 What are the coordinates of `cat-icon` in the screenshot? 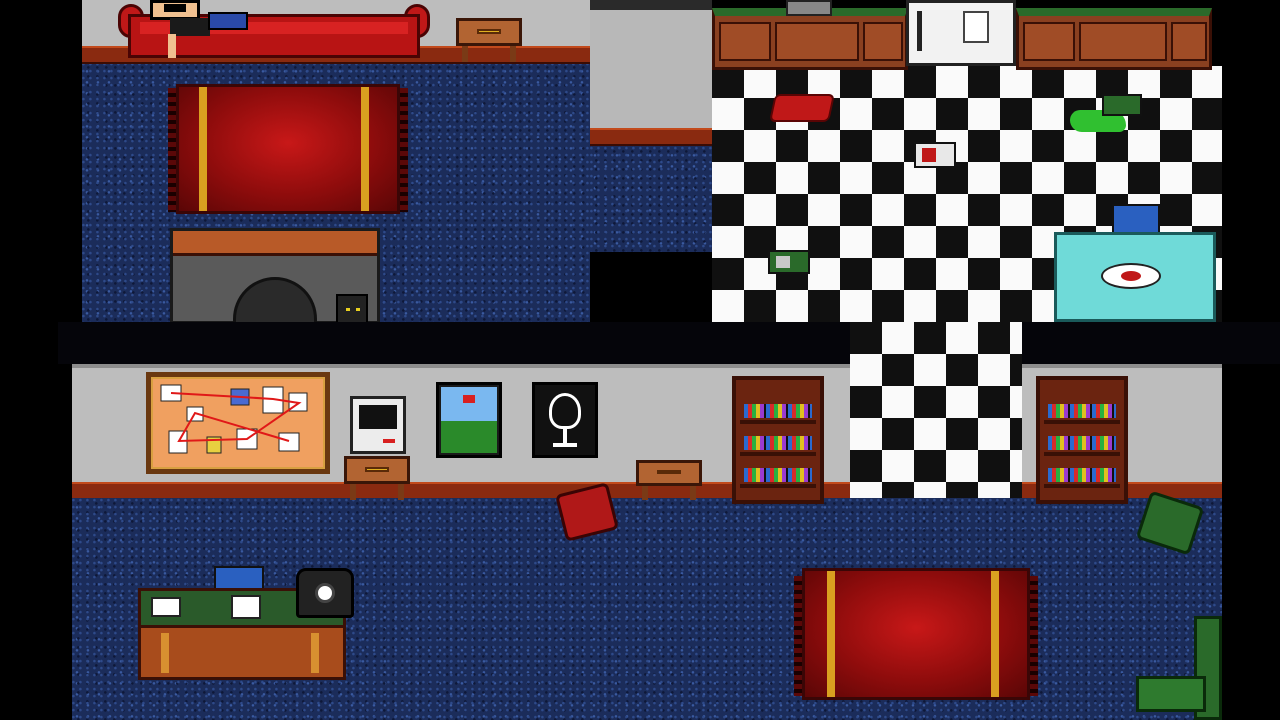 It's located at (352, 309).